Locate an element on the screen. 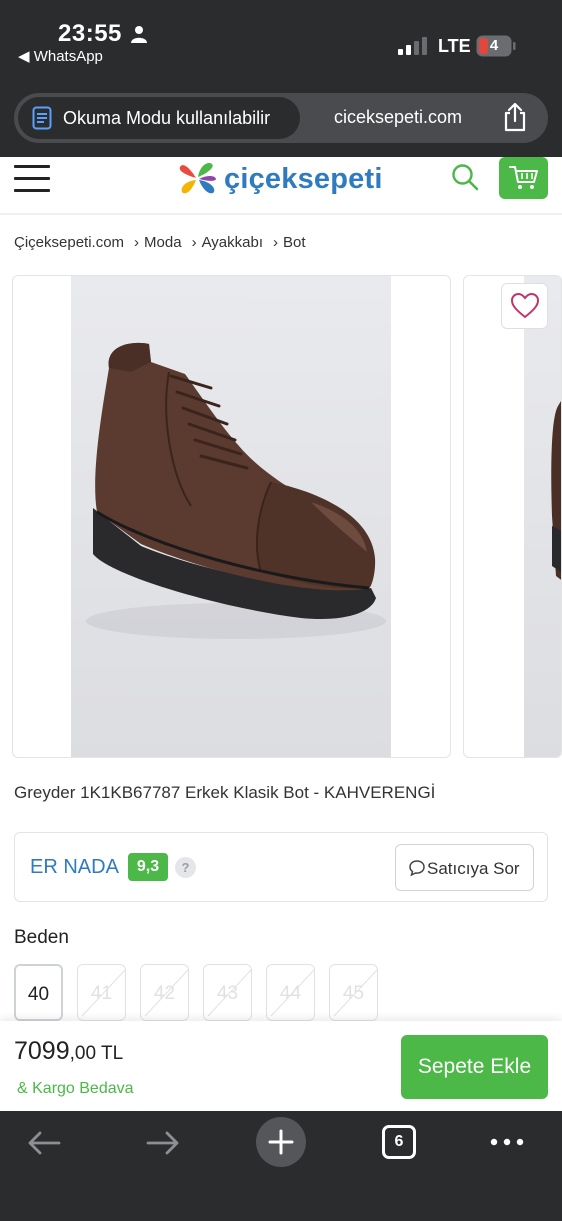 This screenshot has height=1221, width=562. size-option-45: 45 is located at coordinates (353, 992).